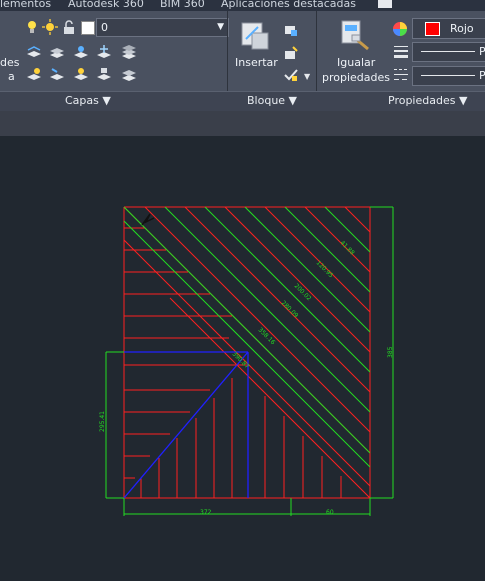 The width and height of the screenshot is (485, 581). I want to click on chevron-down-icon: ▼, so click(220, 27).